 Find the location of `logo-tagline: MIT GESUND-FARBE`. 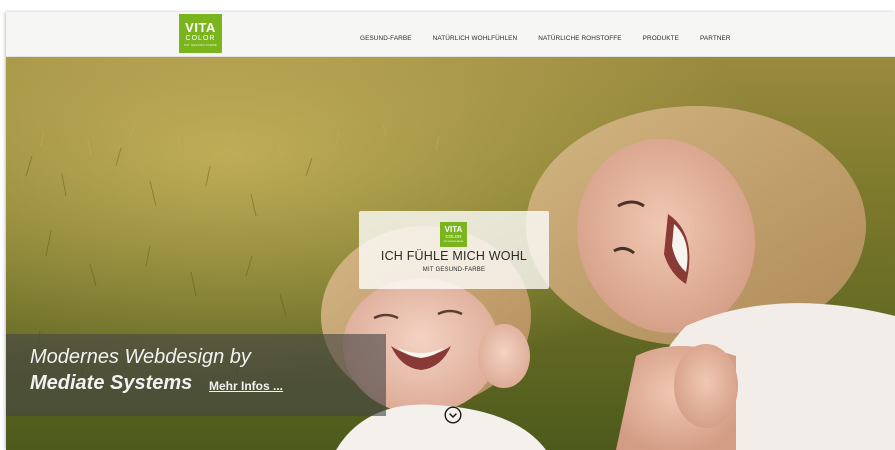

logo-tagline: MIT GESUND-FARBE is located at coordinates (200, 44).